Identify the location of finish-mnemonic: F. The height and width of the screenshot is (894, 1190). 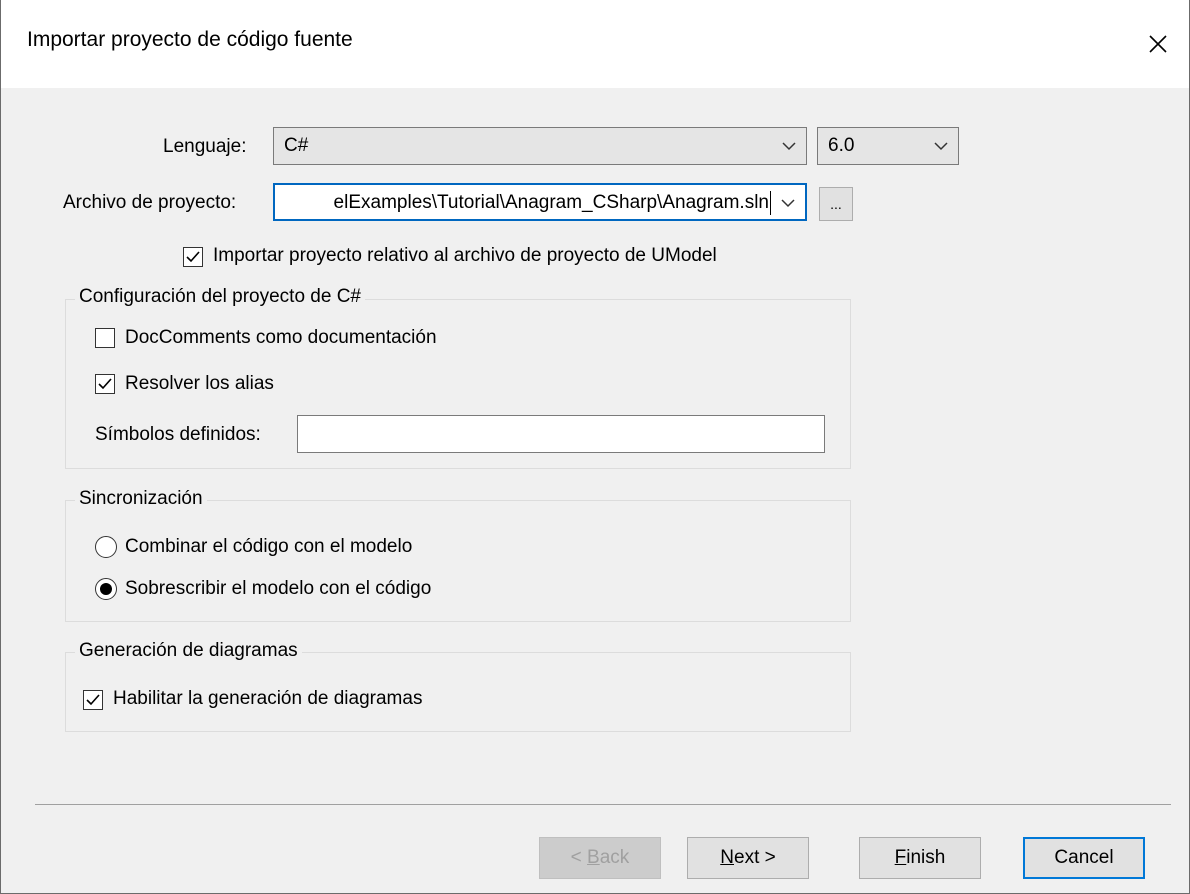
(900, 857).